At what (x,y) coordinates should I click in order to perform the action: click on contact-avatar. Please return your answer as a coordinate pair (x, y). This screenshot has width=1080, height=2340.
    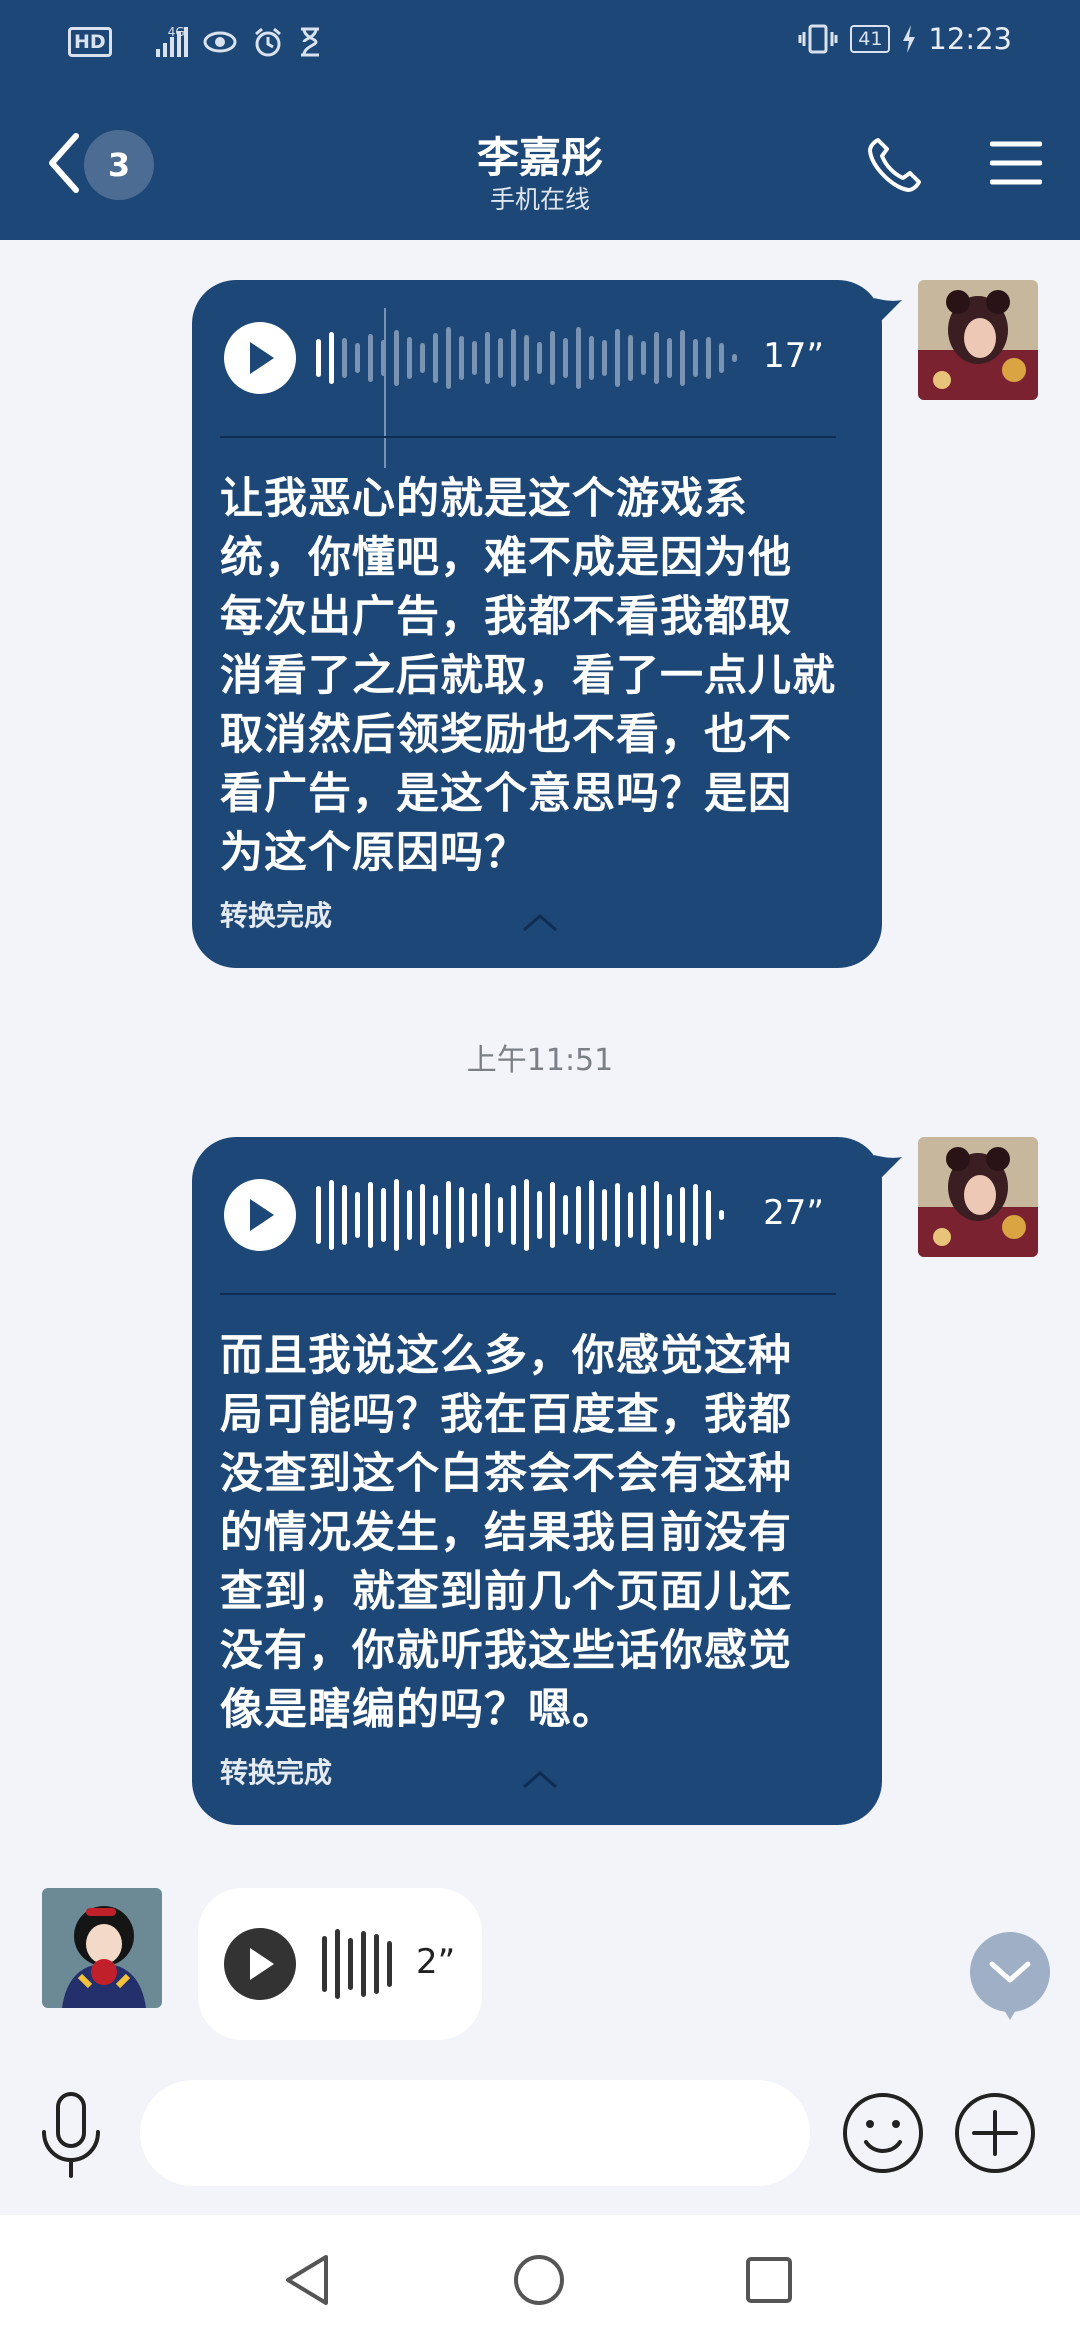
    Looking at the image, I should click on (102, 1948).